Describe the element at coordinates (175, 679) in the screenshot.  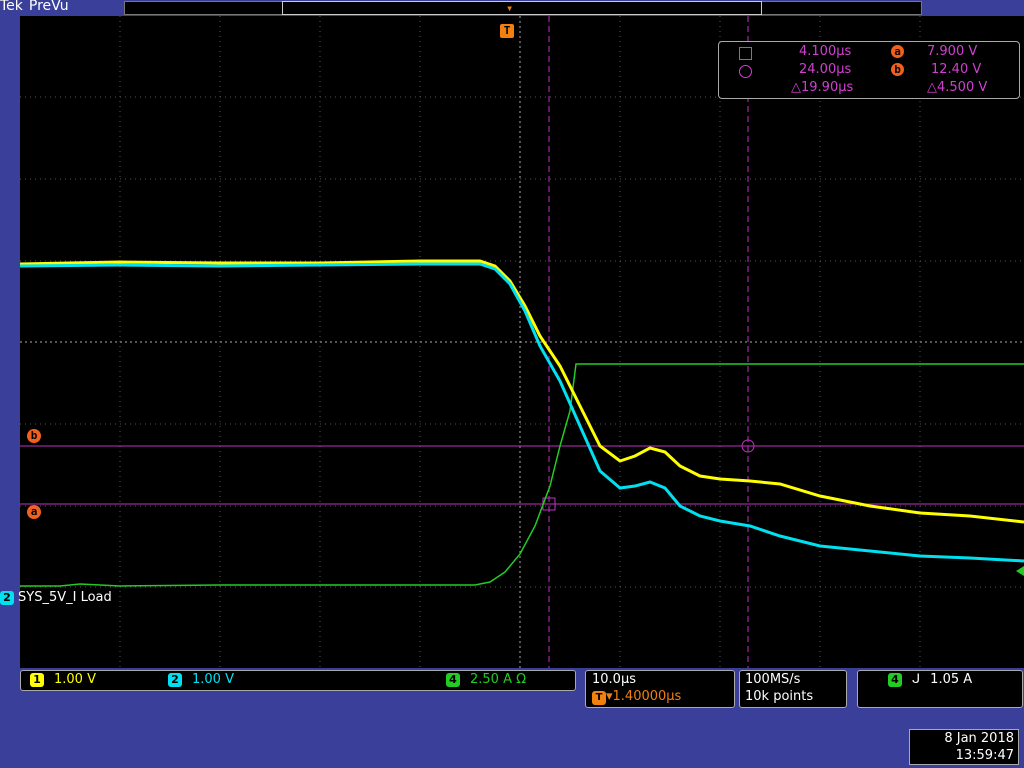
I see `ch2-number: 2` at that location.